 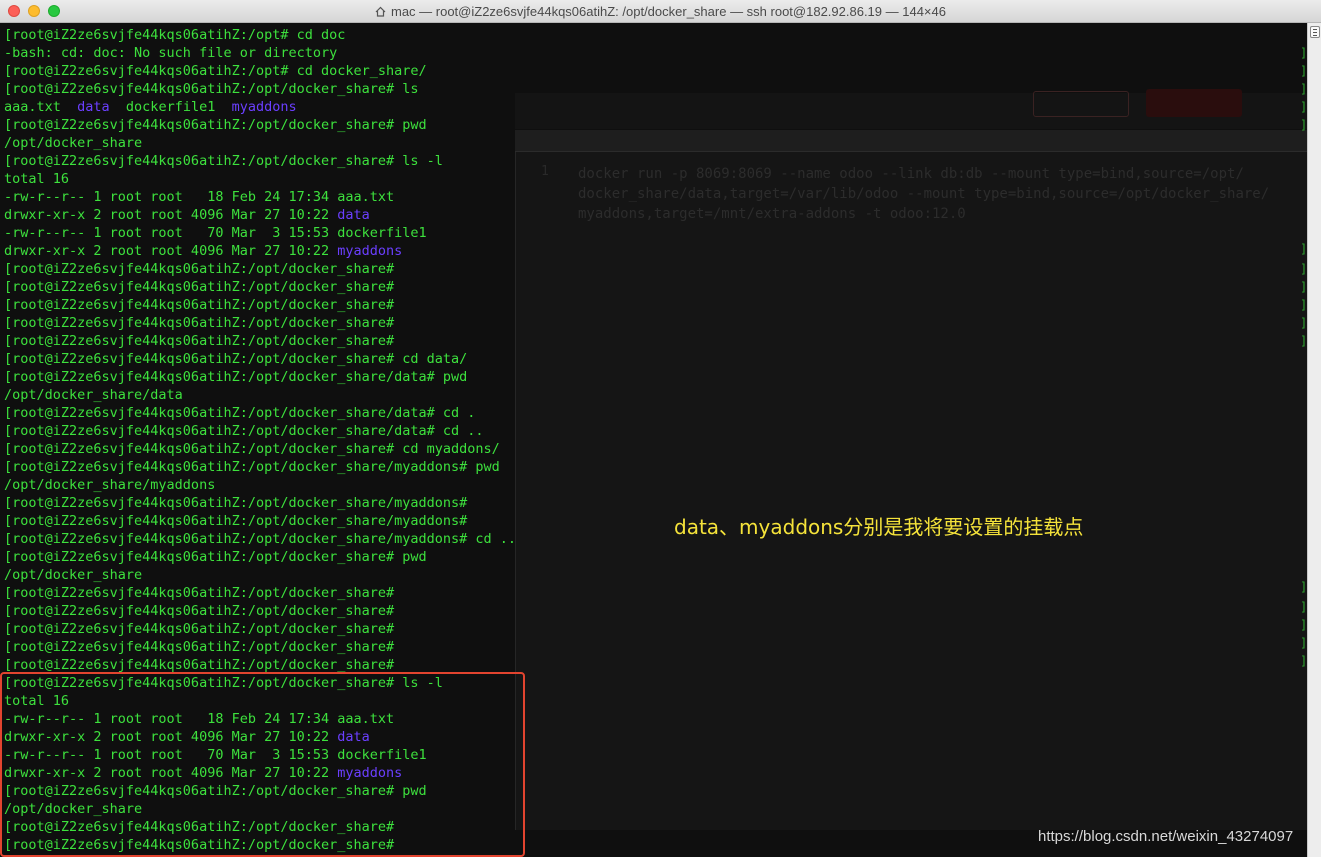 I want to click on terminal-line: /opt/docker_share, so click(x=260, y=575).